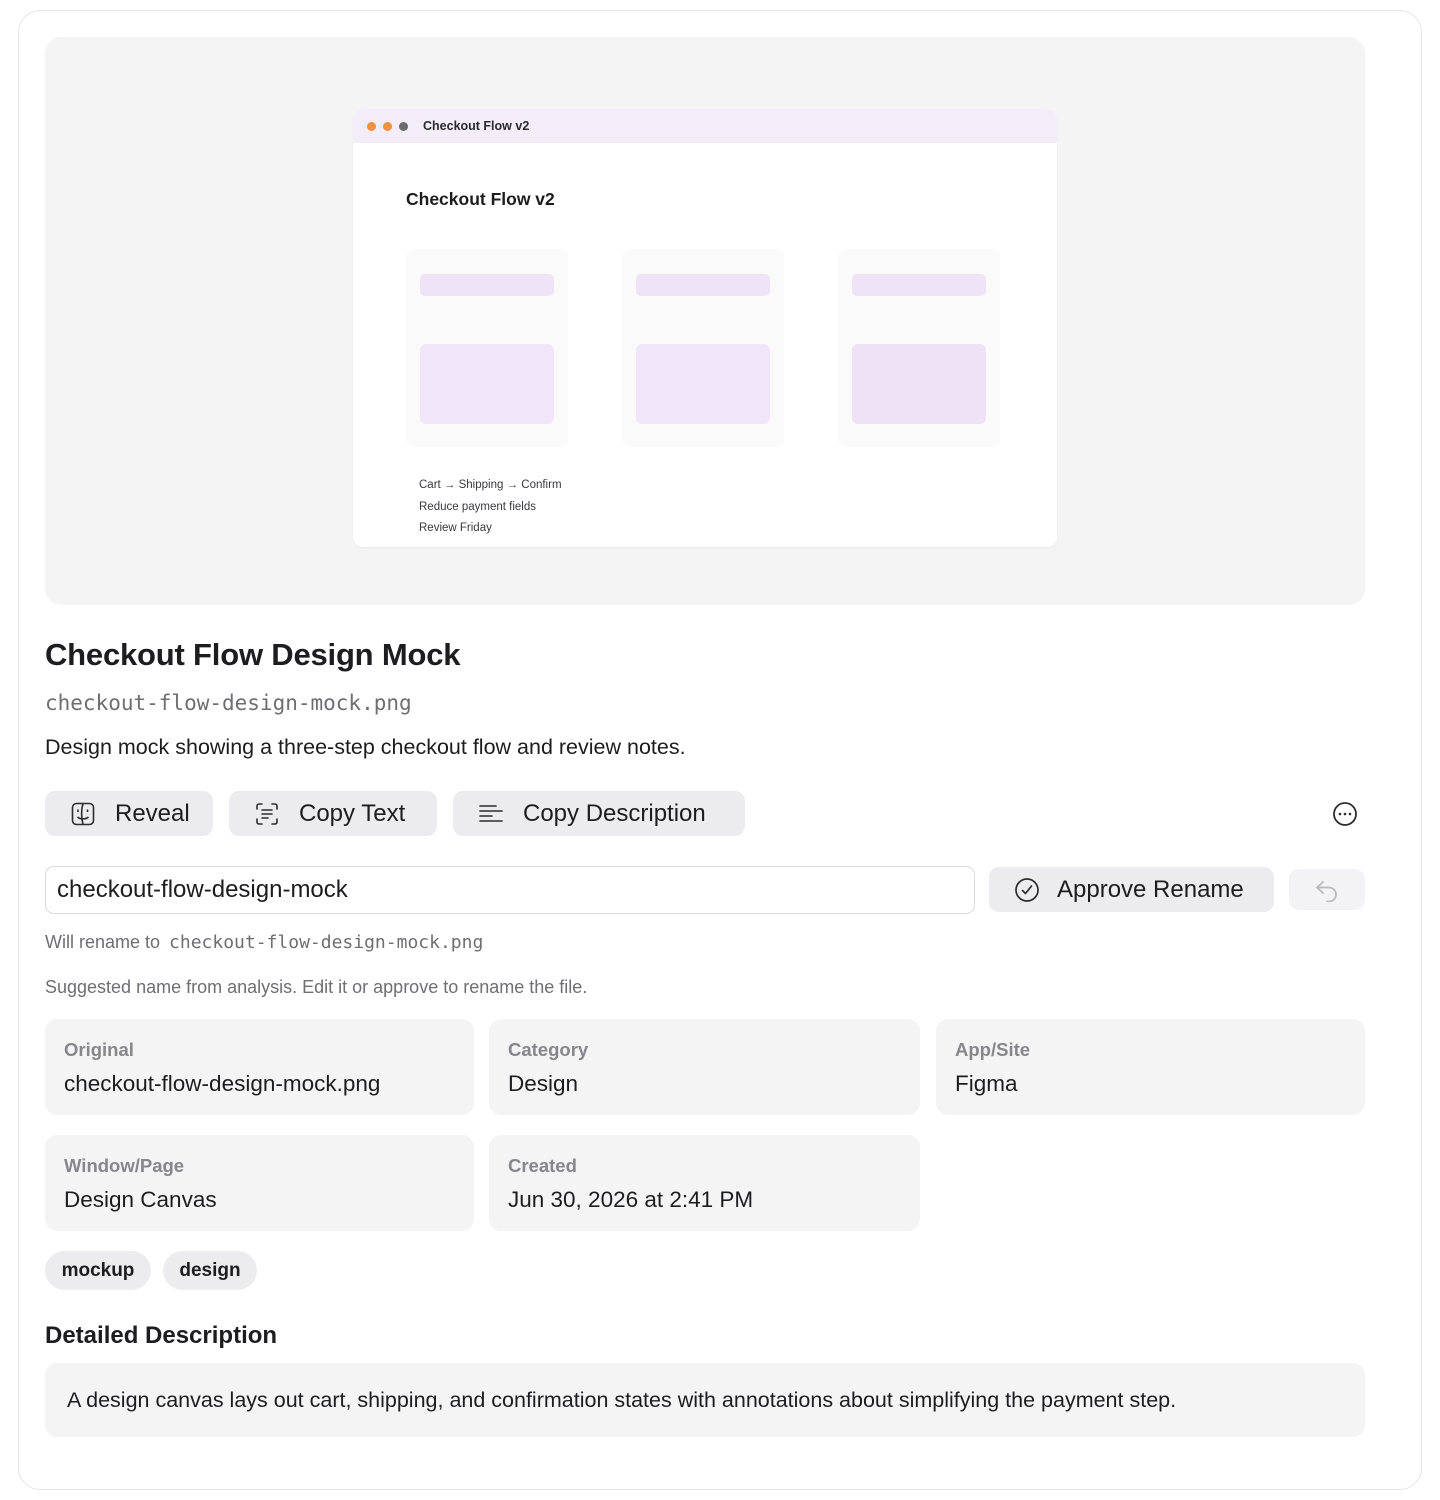 The image size is (1440, 1500). Describe the element at coordinates (542, 1165) in the screenshot. I see `info-label: Created` at that location.